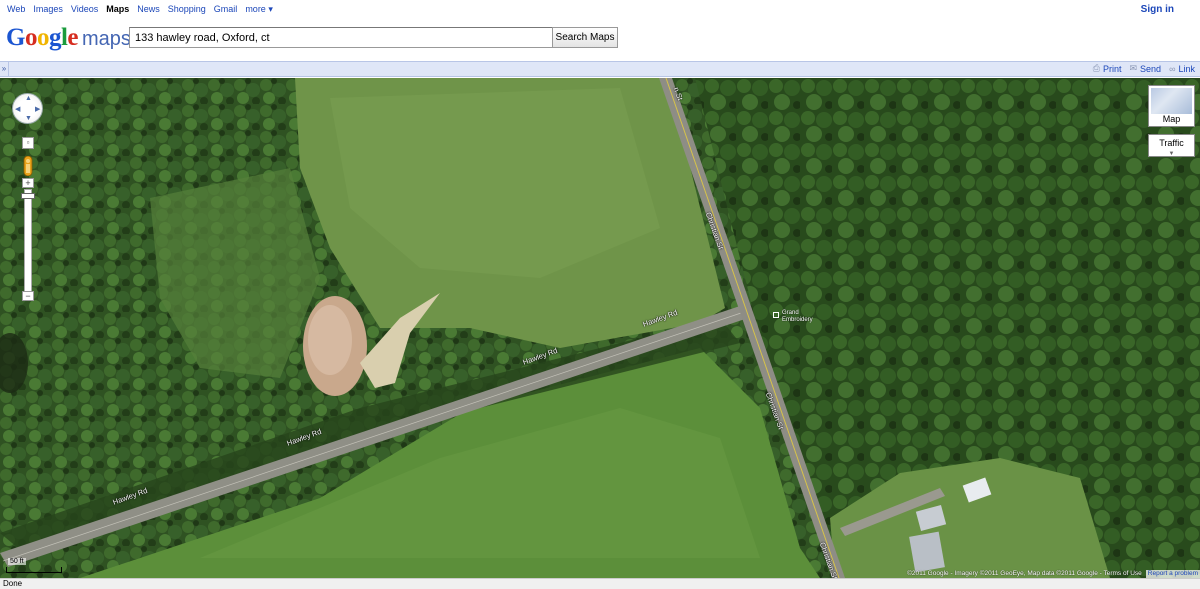  Describe the element at coordinates (4, 69) in the screenshot. I see `expand-panel-button: »` at that location.